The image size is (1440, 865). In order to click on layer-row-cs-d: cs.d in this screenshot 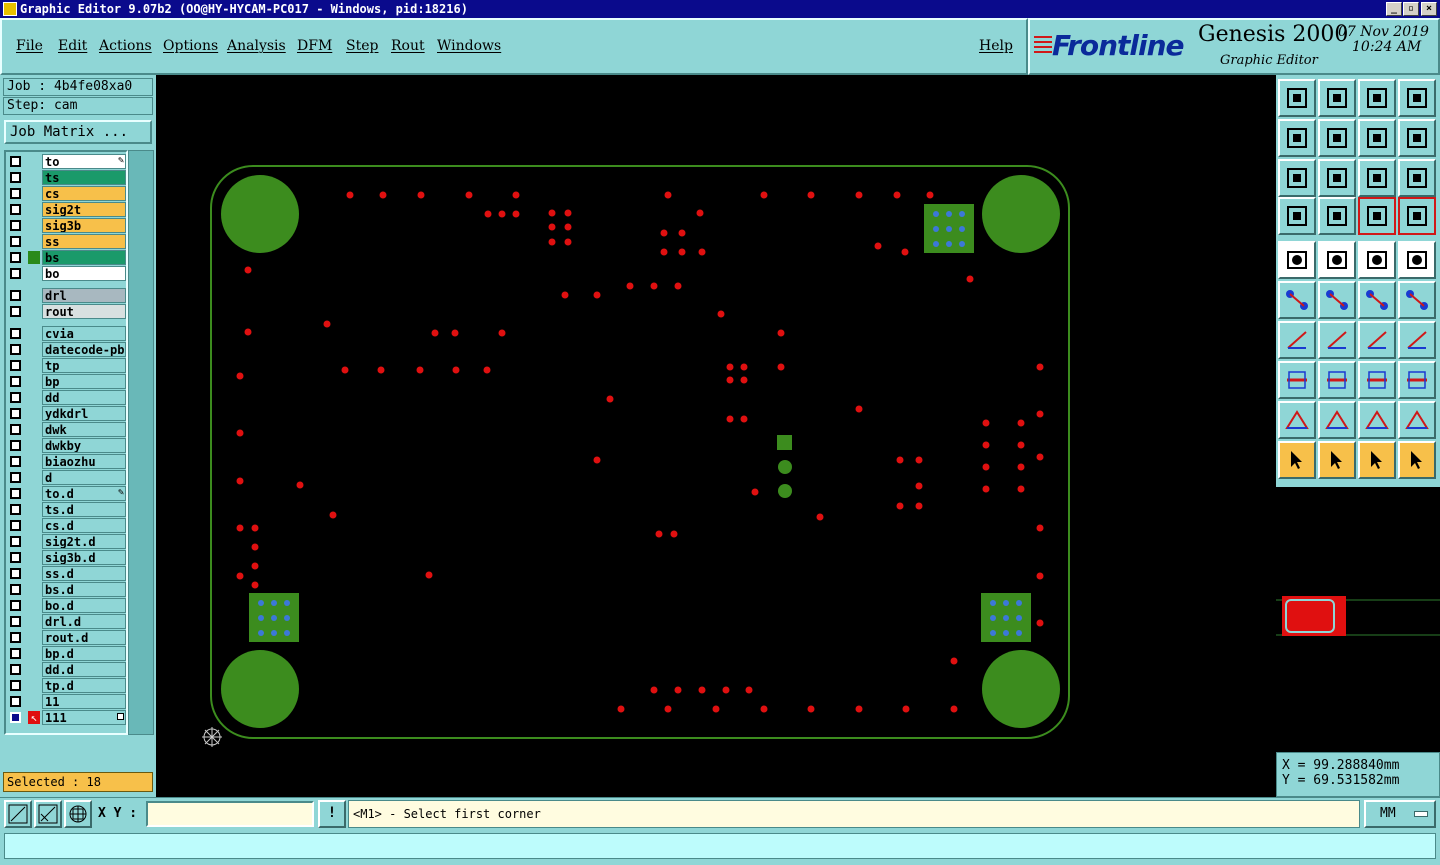, I will do `click(67, 525)`.